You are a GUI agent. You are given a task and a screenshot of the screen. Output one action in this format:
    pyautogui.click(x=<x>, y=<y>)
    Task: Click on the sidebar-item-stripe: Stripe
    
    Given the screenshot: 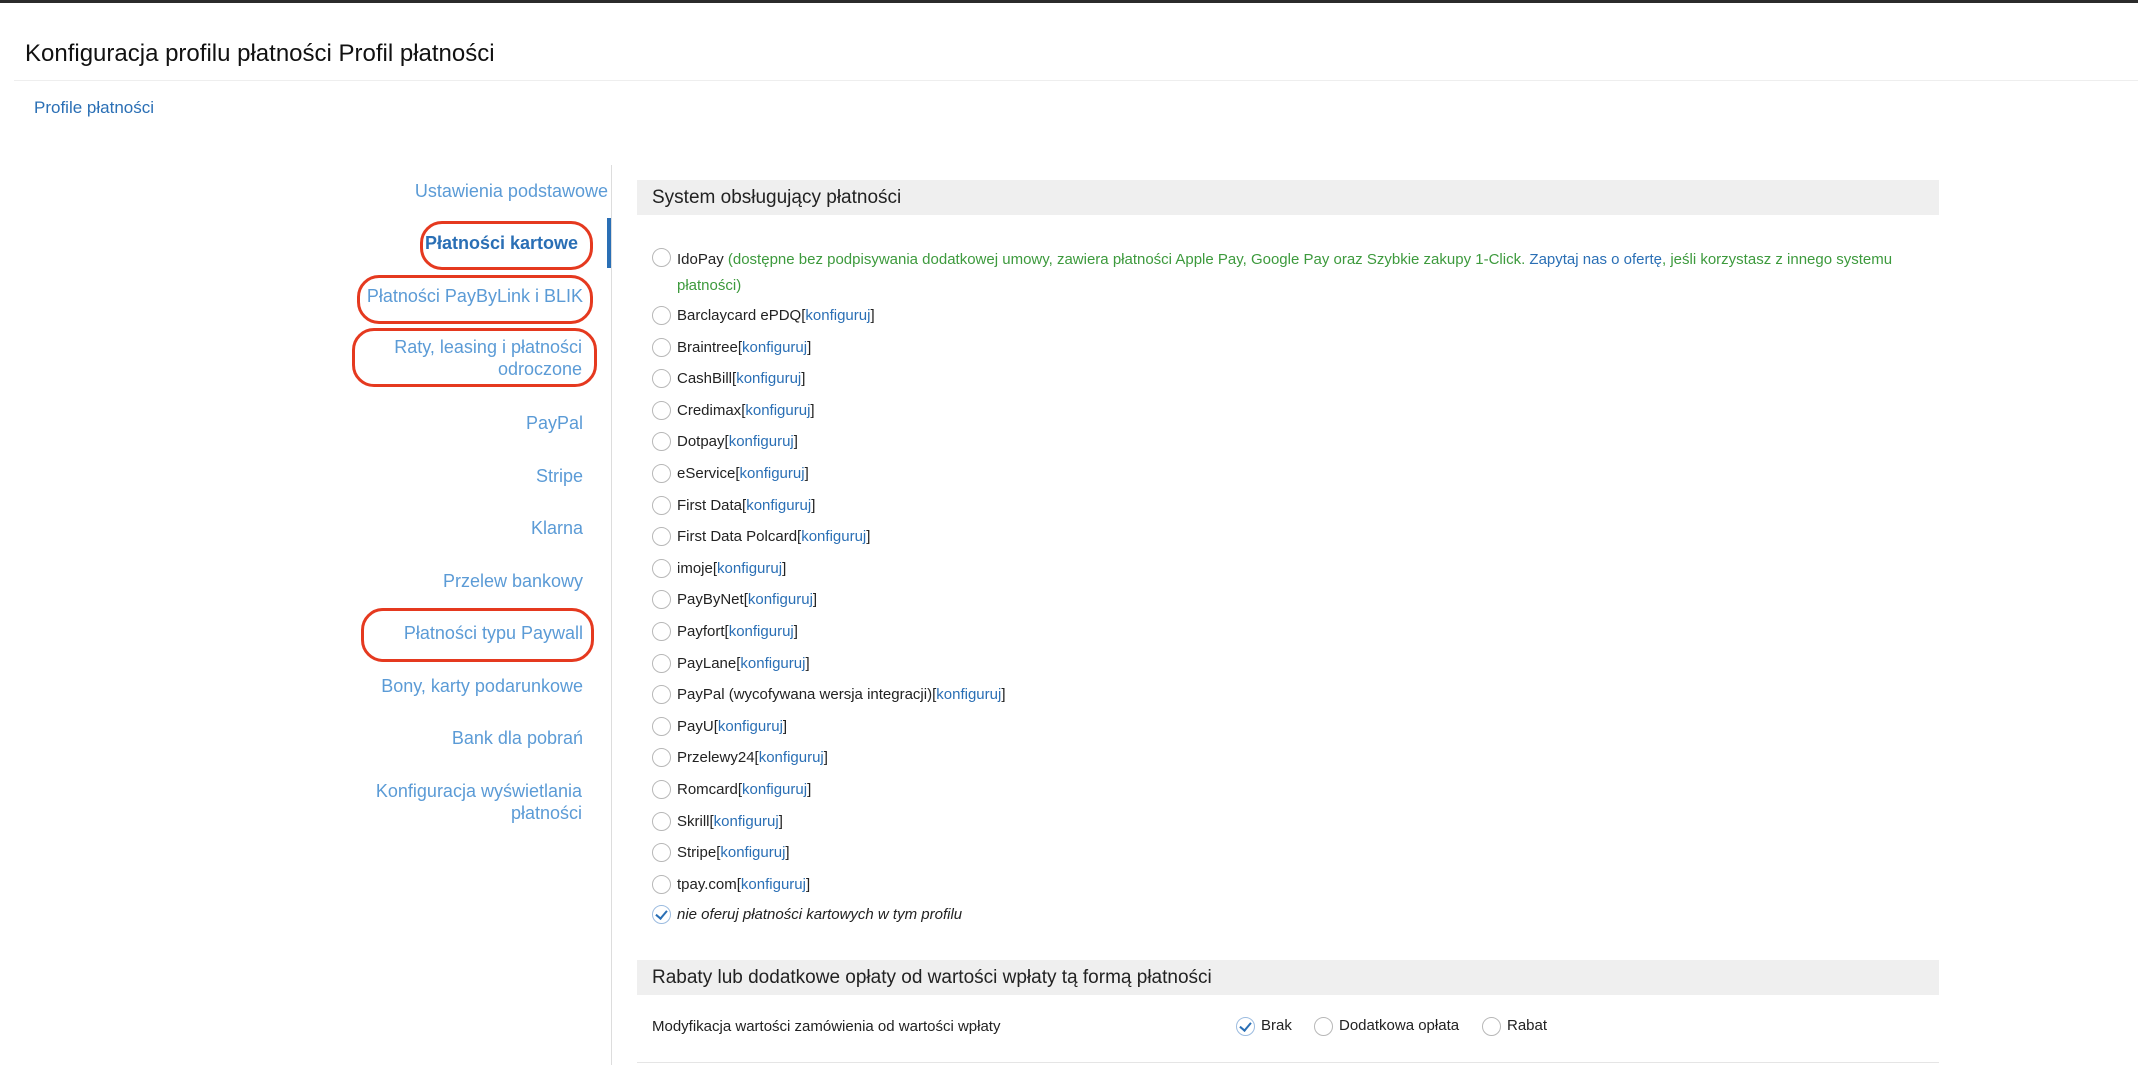 What is the action you would take?
    pyautogui.click(x=559, y=476)
    